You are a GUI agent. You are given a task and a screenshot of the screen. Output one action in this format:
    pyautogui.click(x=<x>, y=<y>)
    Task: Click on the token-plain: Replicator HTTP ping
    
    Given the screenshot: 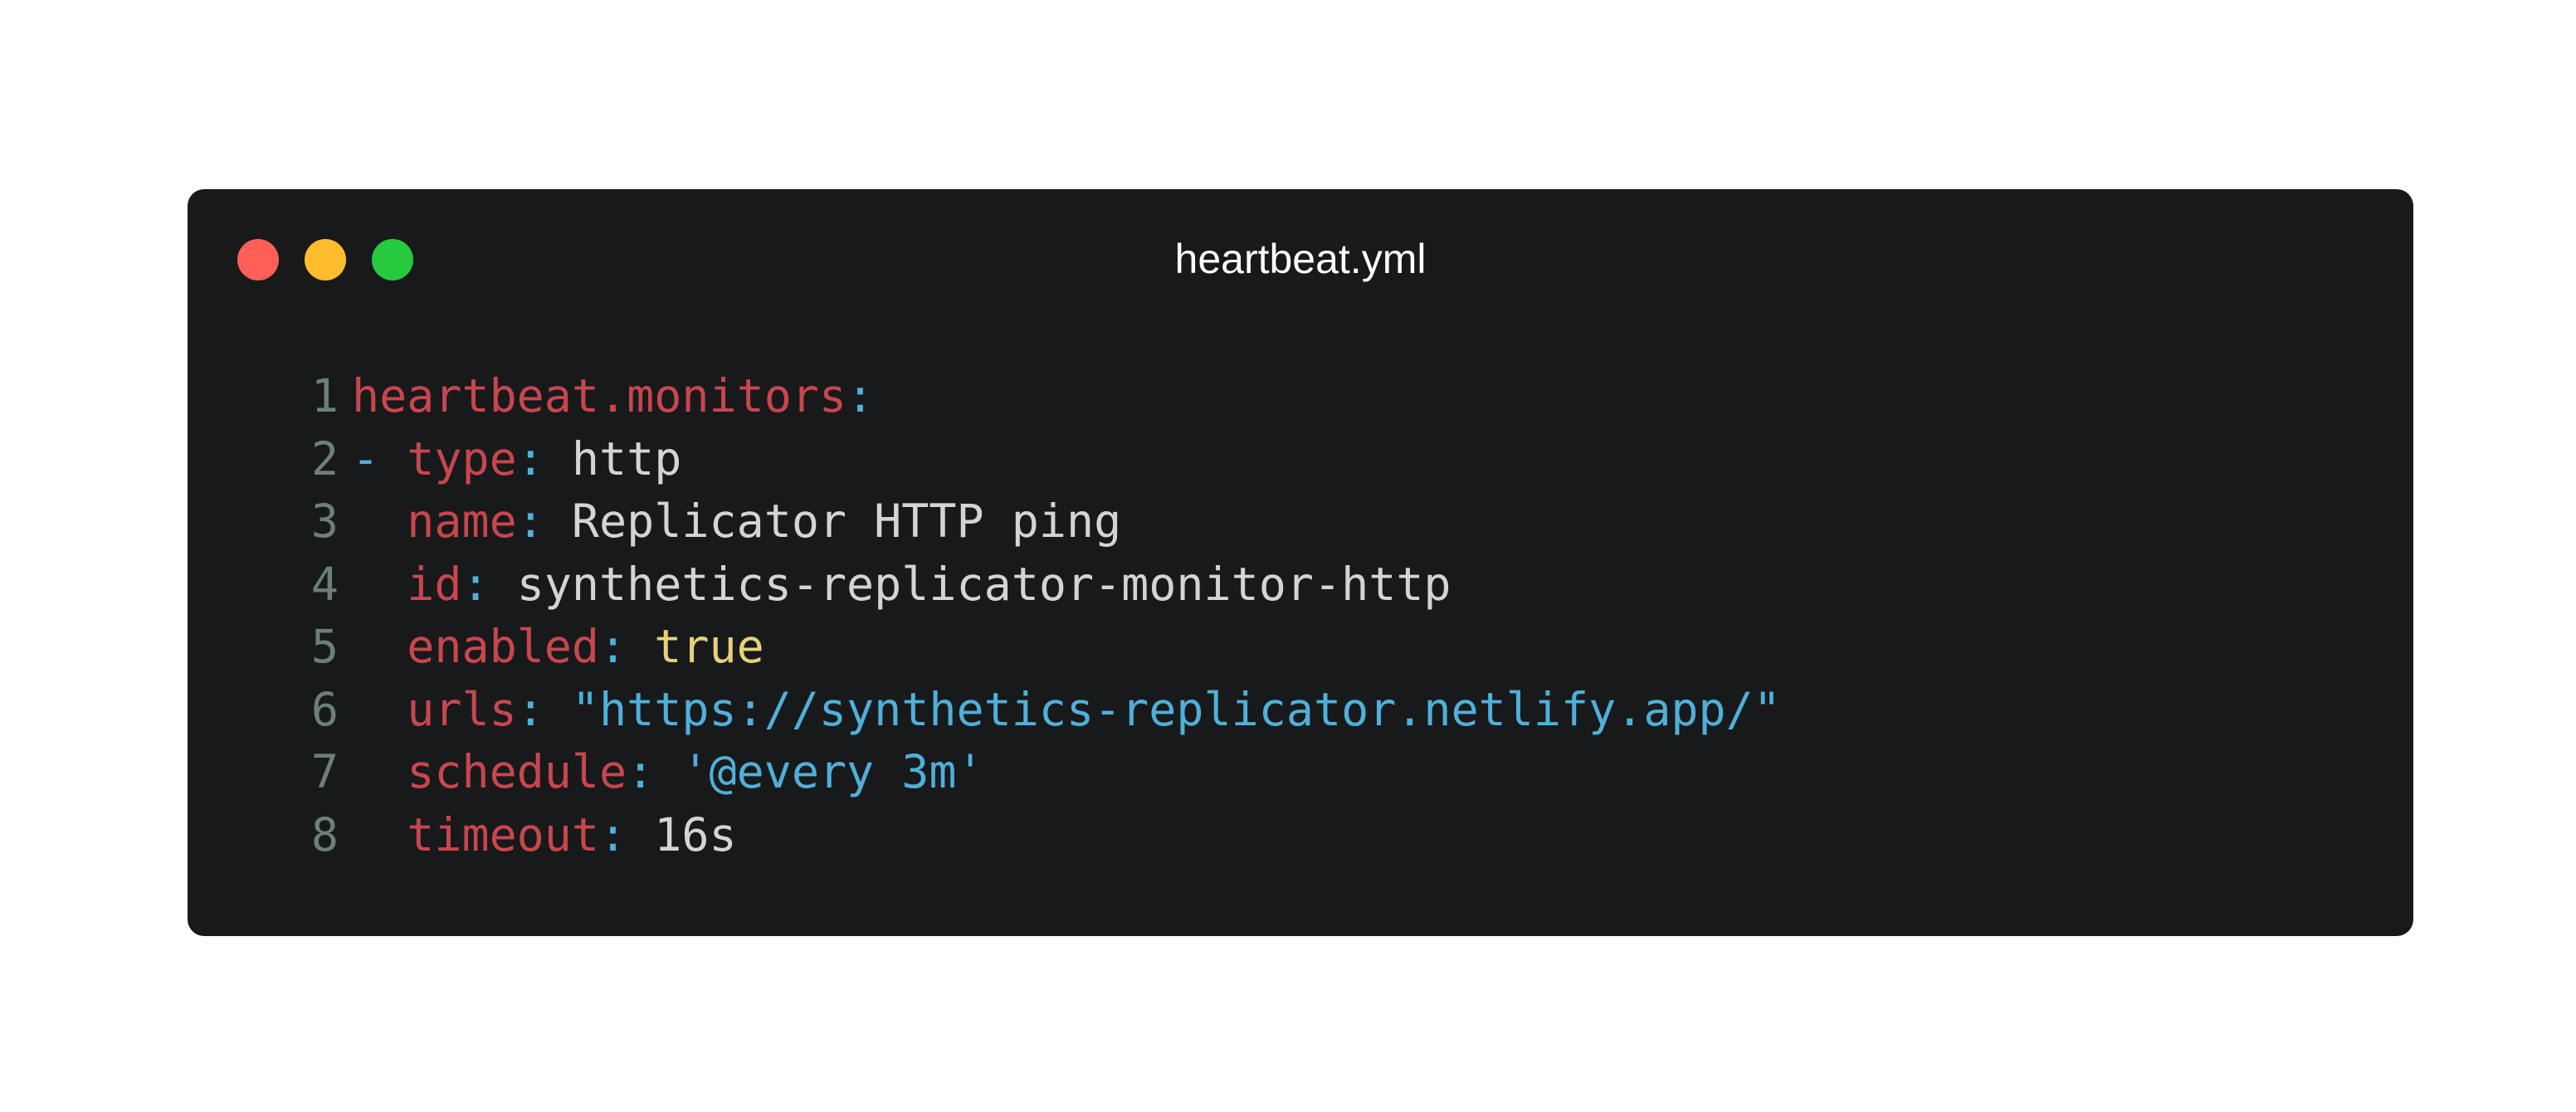 What is the action you would take?
    pyautogui.click(x=847, y=521)
    